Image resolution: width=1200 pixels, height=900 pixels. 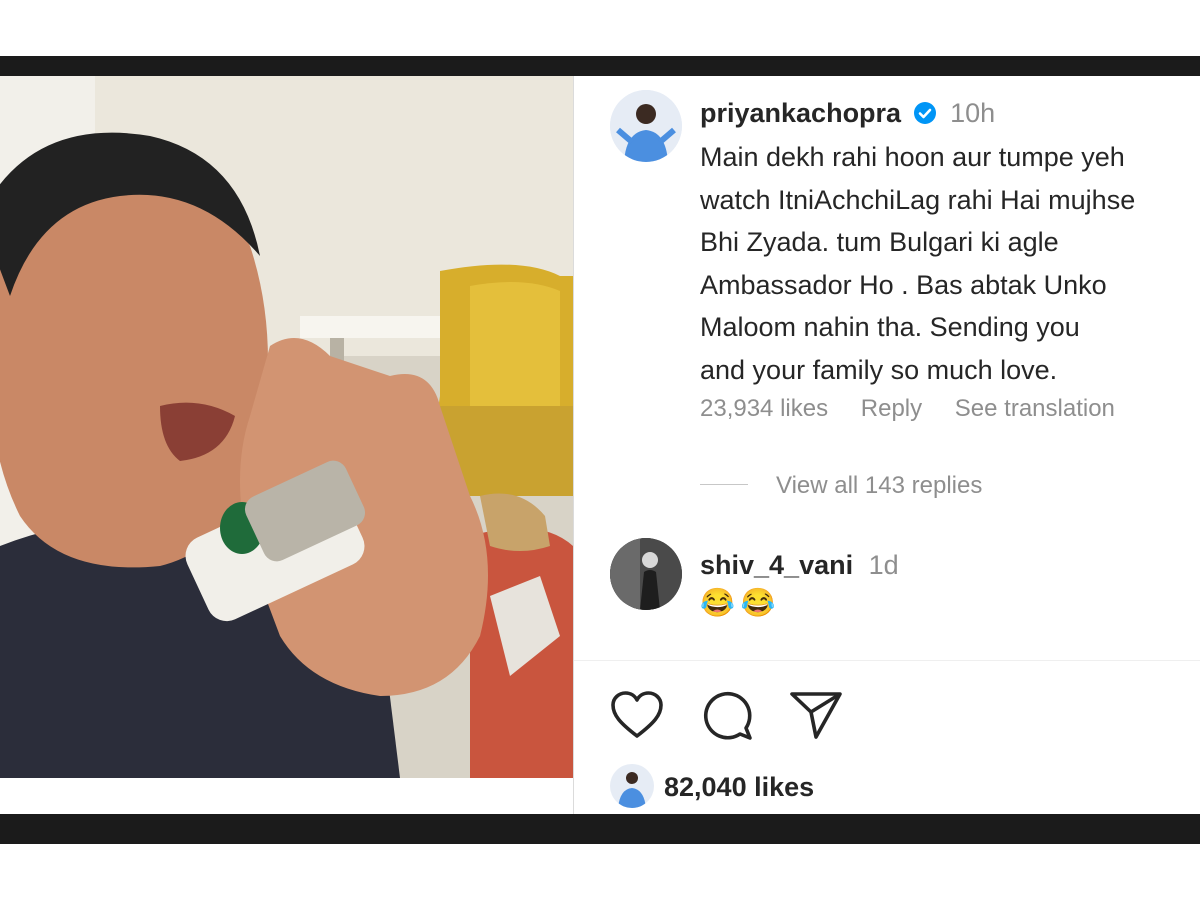 I want to click on see-translation-button: See translation, so click(x=1035, y=408).